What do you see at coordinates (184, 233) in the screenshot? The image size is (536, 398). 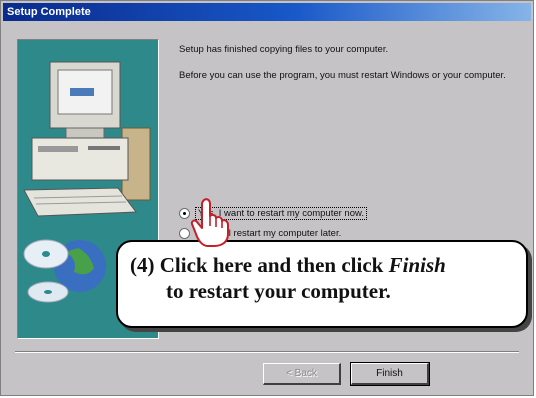 I see `radio-button` at bounding box center [184, 233].